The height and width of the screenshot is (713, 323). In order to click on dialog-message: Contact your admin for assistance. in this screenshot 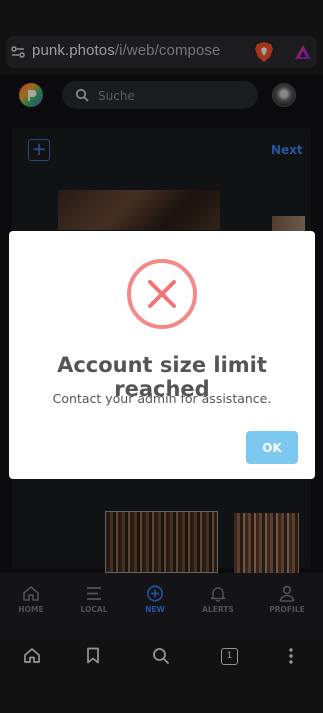, I will do `click(162, 398)`.